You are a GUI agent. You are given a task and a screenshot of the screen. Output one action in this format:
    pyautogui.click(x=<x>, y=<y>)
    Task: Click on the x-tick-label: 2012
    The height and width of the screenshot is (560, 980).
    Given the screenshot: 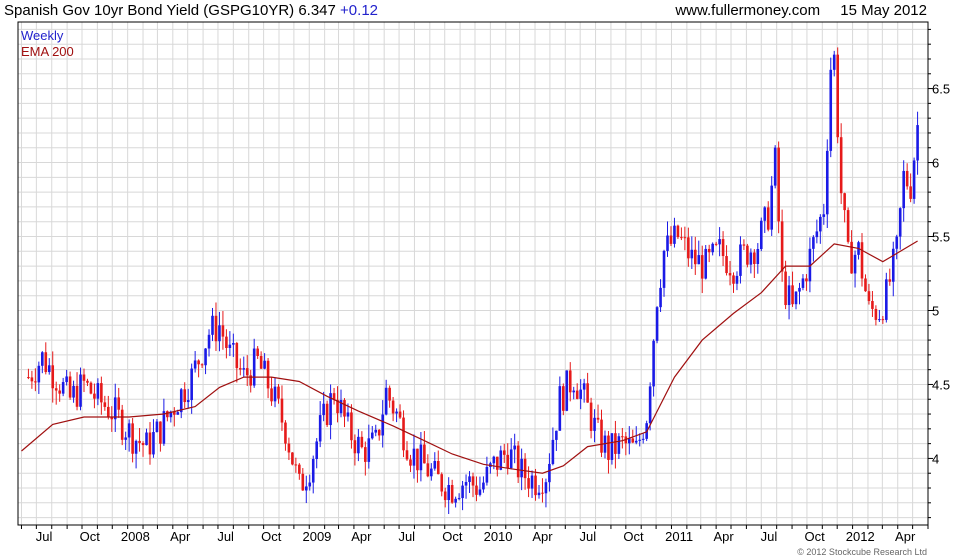 What is the action you would take?
    pyautogui.click(x=860, y=536)
    